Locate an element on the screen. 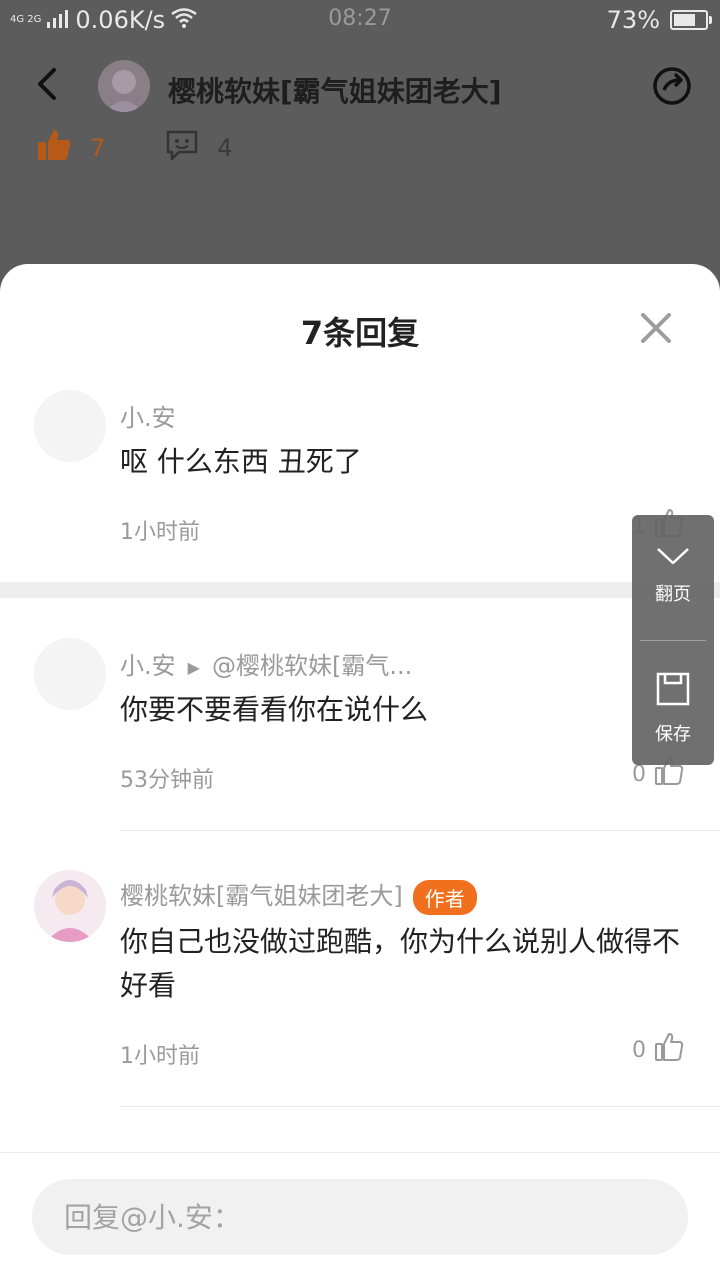 The image size is (720, 1281). reply-input is located at coordinates (360, 1217).